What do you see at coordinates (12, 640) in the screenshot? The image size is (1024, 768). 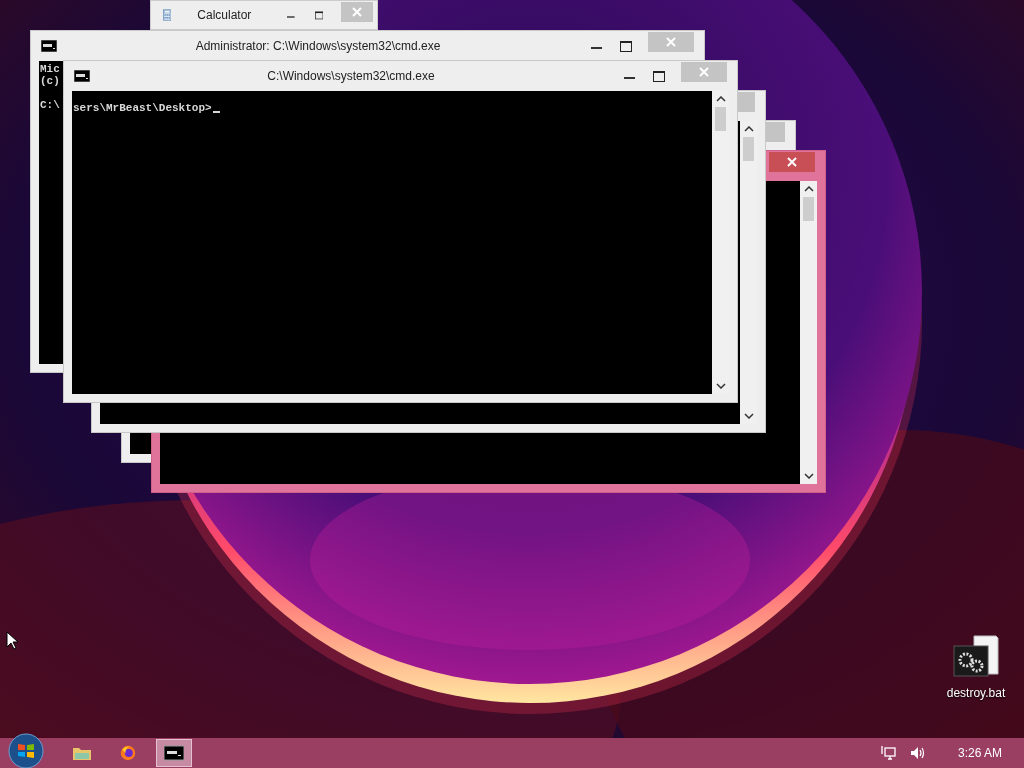 I see `pointer-icon` at bounding box center [12, 640].